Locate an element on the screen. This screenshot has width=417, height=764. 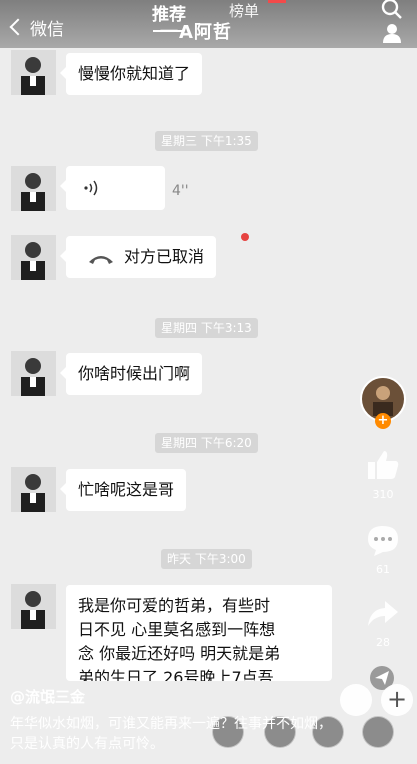
creator-avatar-follow: + is located at coordinates (383, 403).